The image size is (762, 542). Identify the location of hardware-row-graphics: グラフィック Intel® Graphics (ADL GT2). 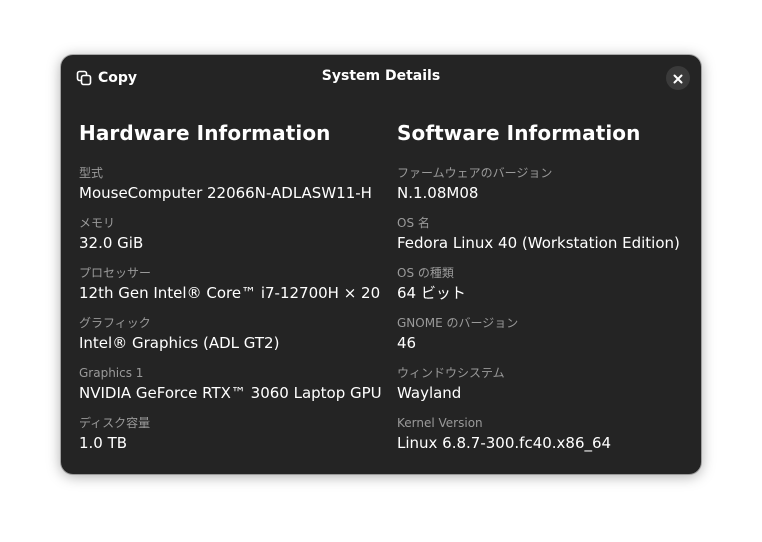
(229, 340).